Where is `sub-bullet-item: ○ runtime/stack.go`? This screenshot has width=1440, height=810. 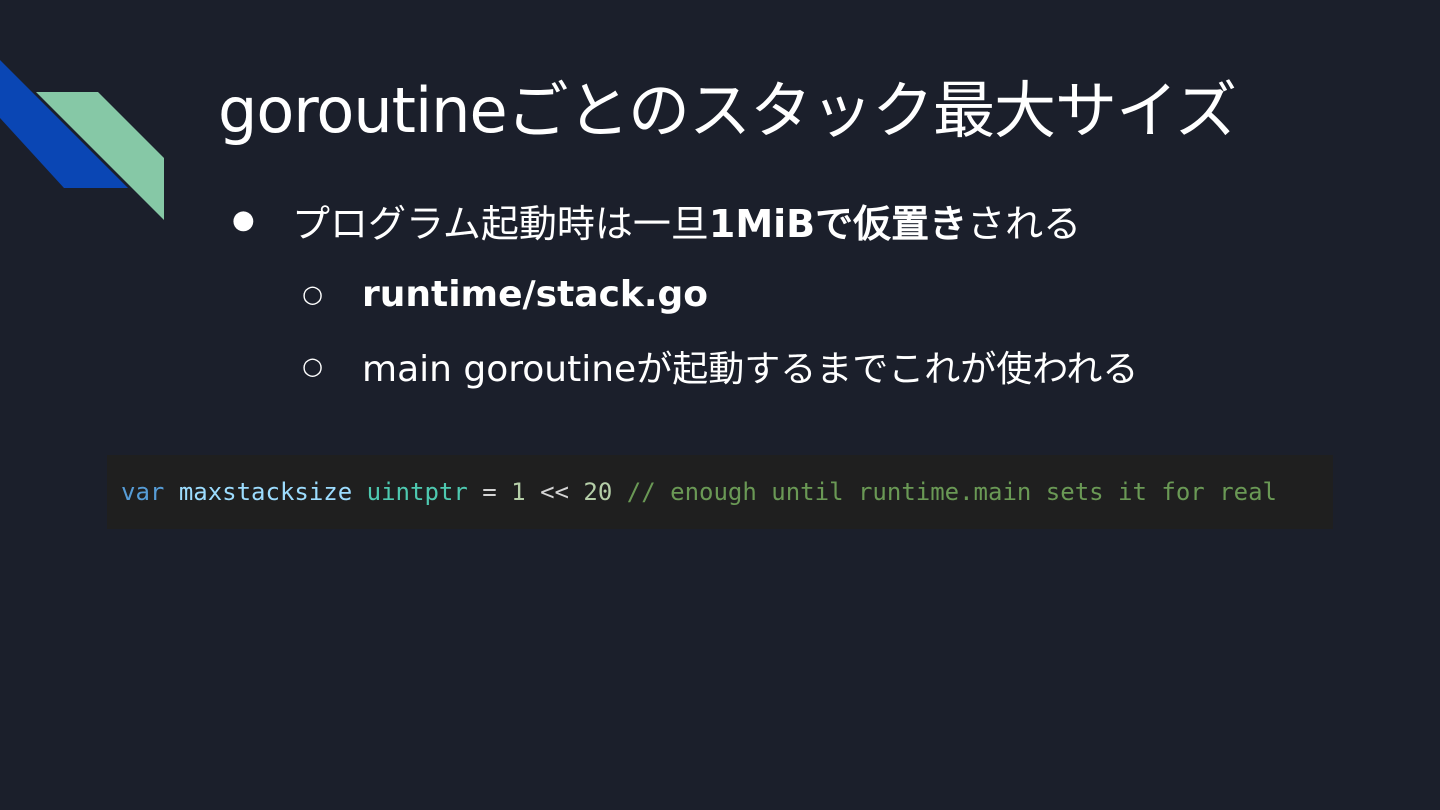 sub-bullet-item: ○ runtime/stack.go is located at coordinates (505, 294).